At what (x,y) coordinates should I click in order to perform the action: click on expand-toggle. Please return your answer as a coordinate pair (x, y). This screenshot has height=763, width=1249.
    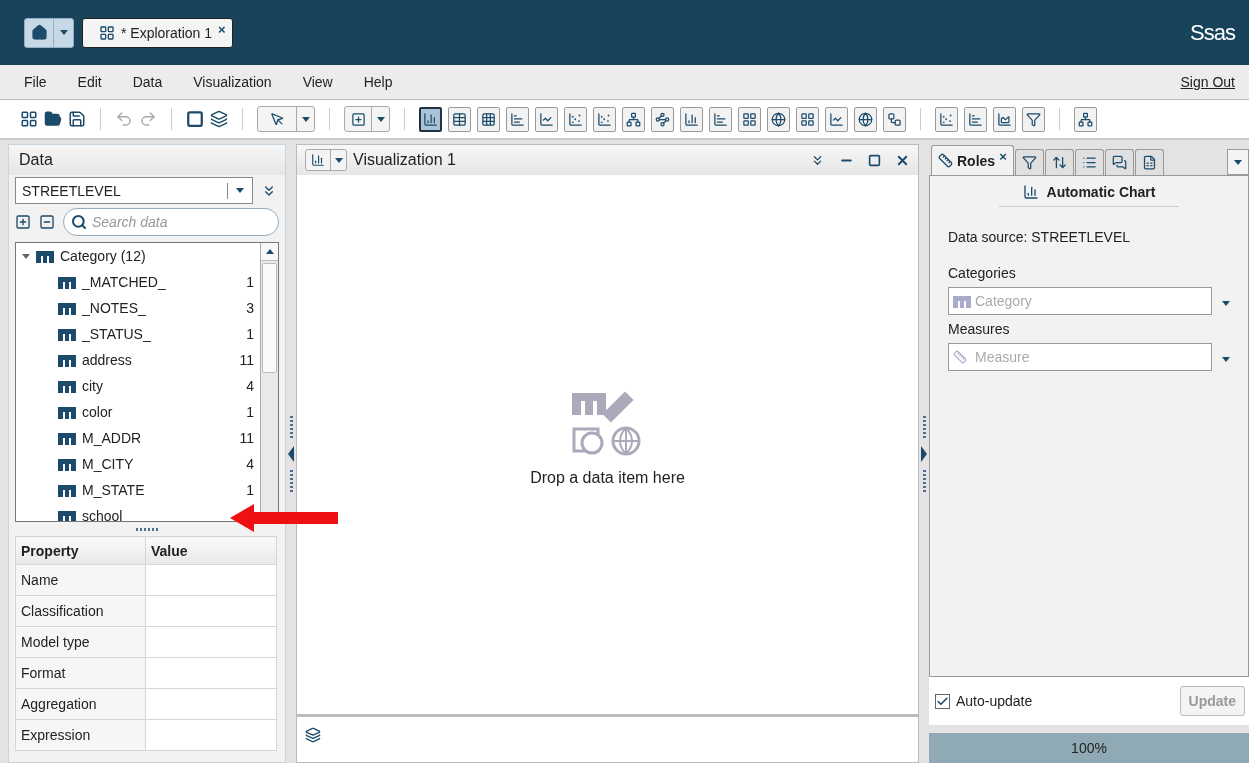
    Looking at the image, I should click on (26, 256).